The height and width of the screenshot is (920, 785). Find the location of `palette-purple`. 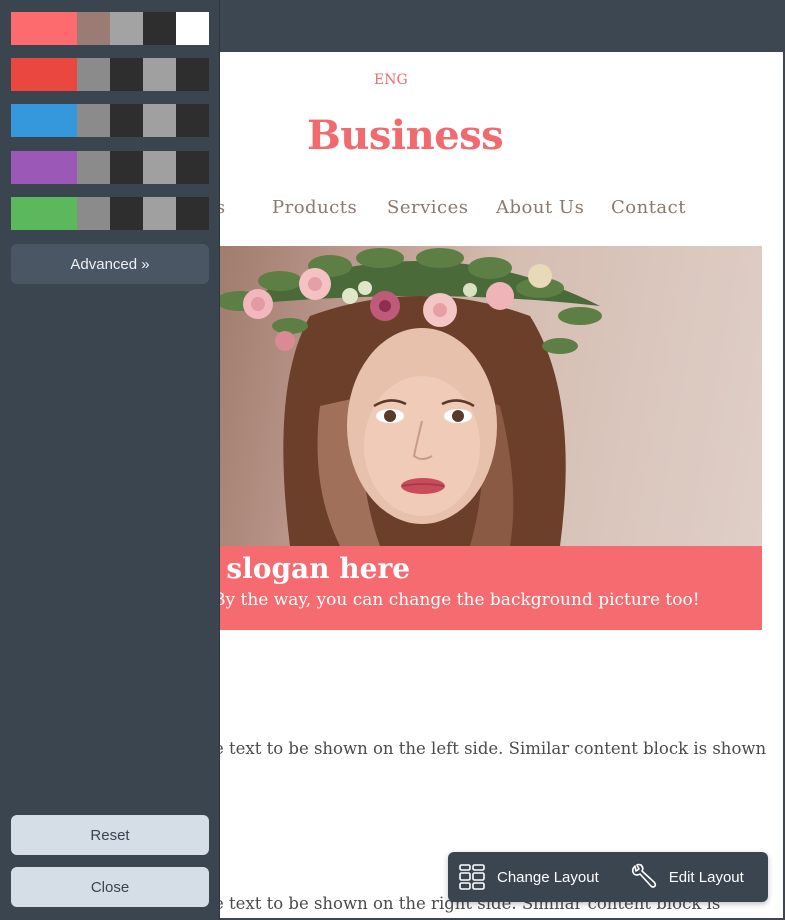

palette-purple is located at coordinates (110, 167).